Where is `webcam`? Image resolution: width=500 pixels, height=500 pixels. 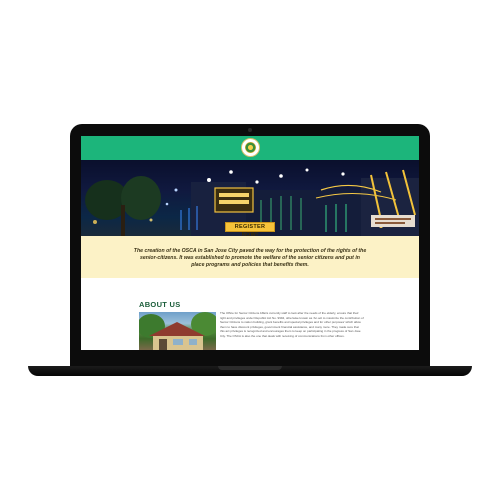 webcam is located at coordinates (250, 130).